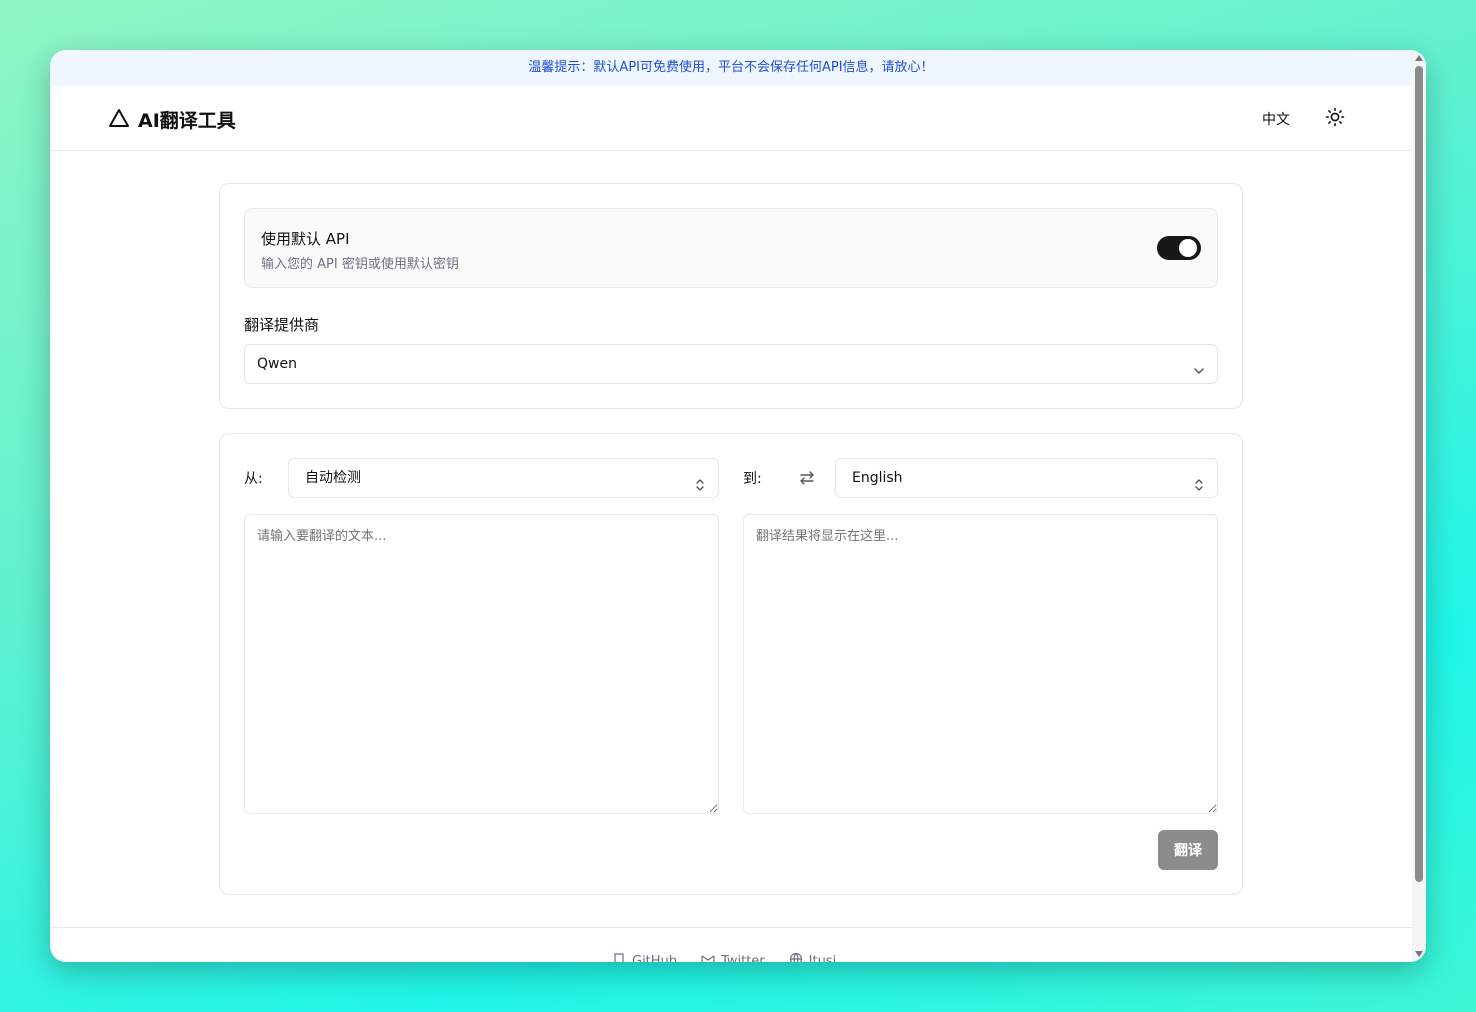 The height and width of the screenshot is (1012, 1476). I want to click on source-language-value: 自动检测, so click(333, 478).